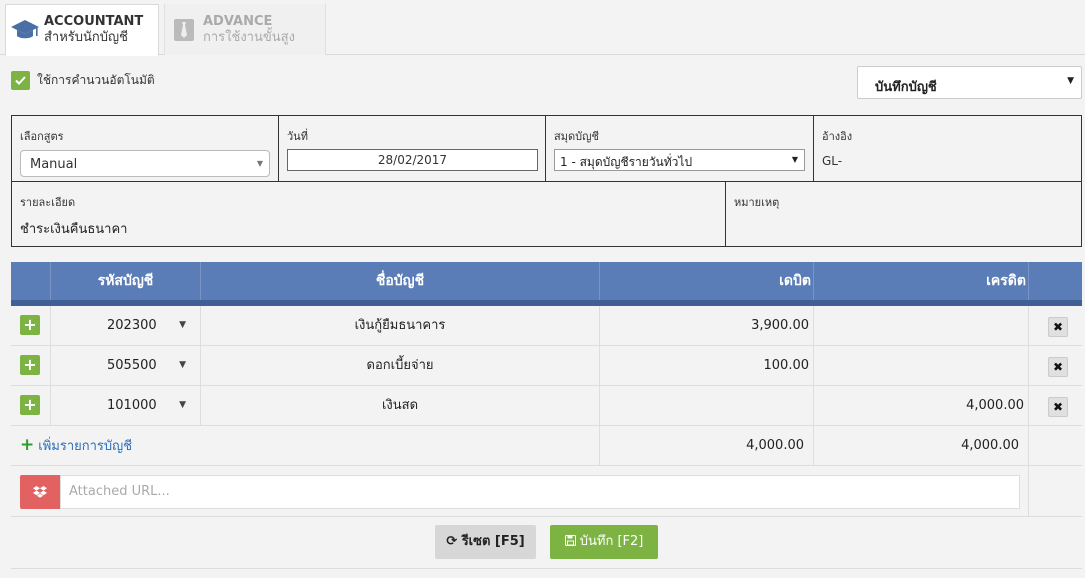  I want to click on dropbox-icon, so click(40, 491).